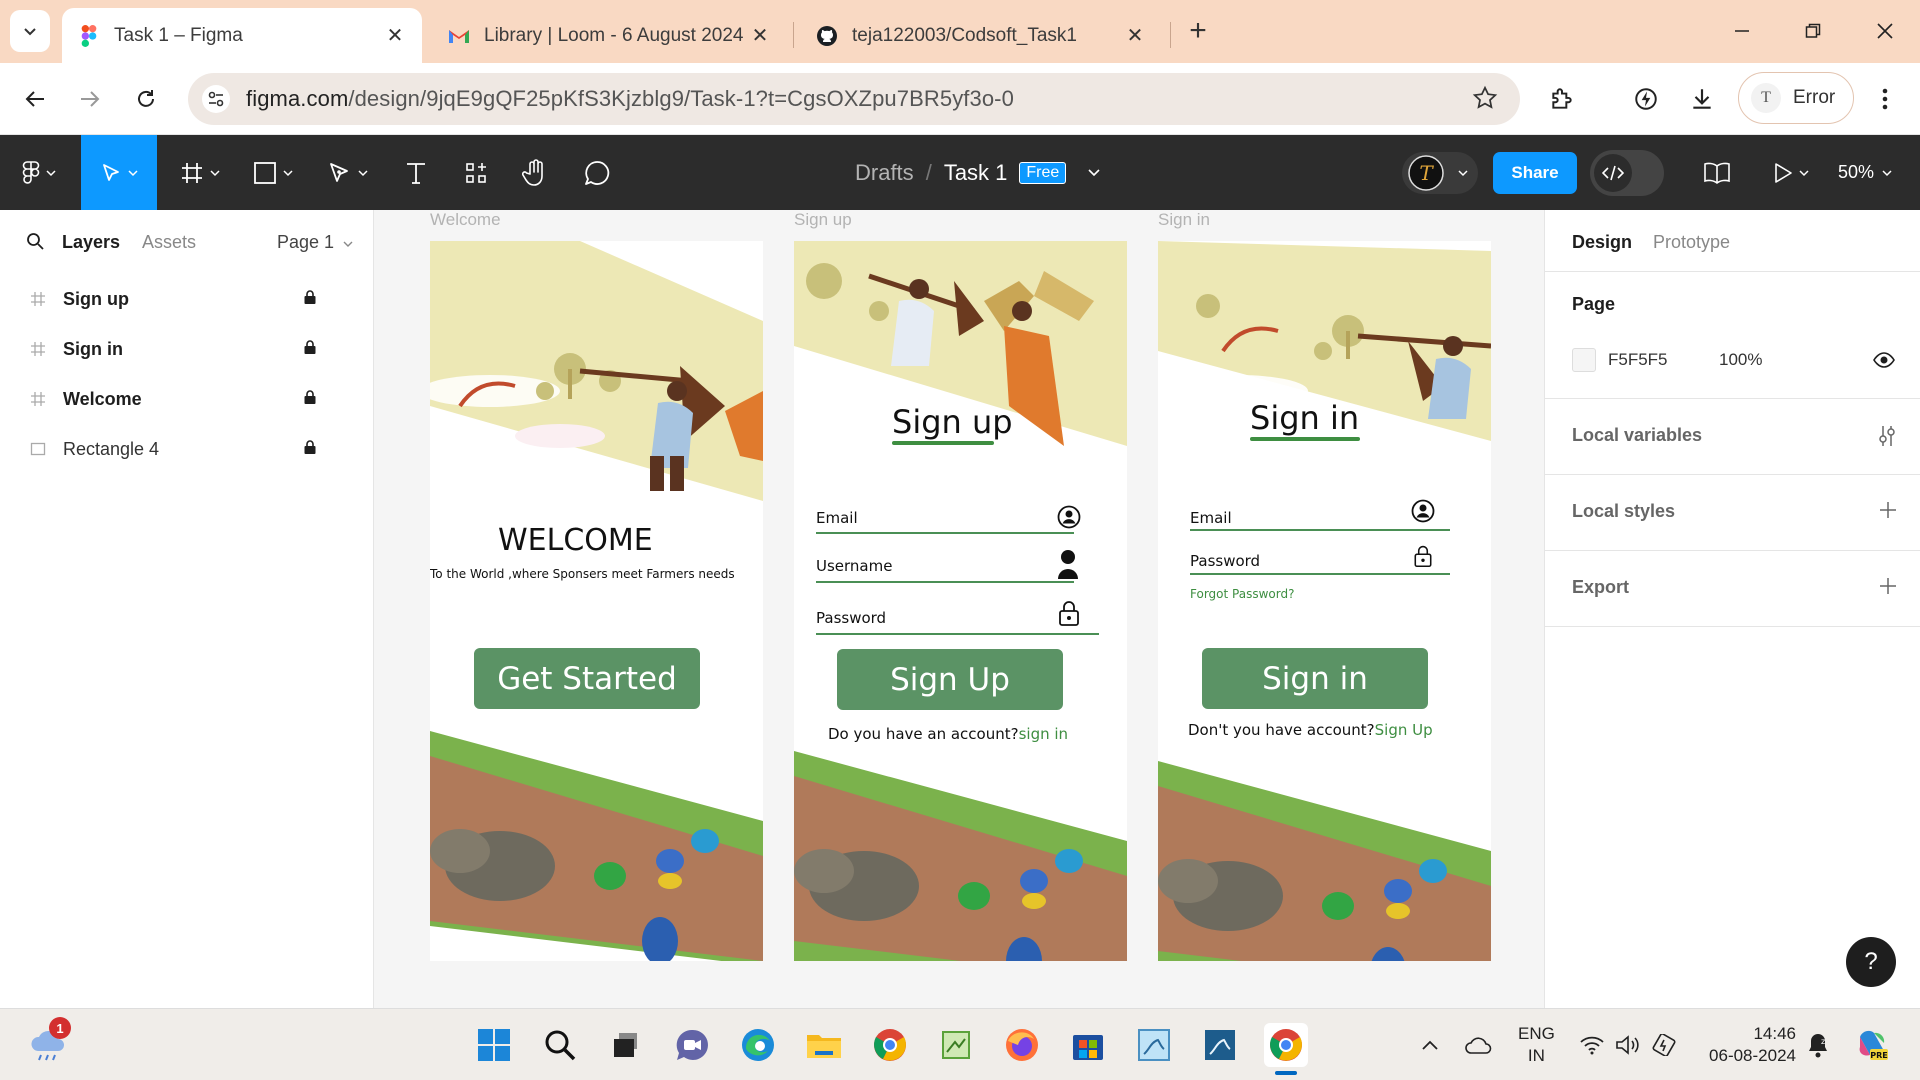  I want to click on username-field, so click(945, 582).